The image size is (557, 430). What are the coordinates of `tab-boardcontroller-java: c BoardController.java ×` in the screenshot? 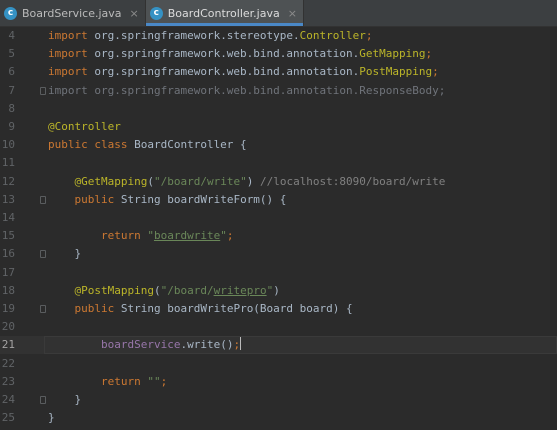 It's located at (224, 13).